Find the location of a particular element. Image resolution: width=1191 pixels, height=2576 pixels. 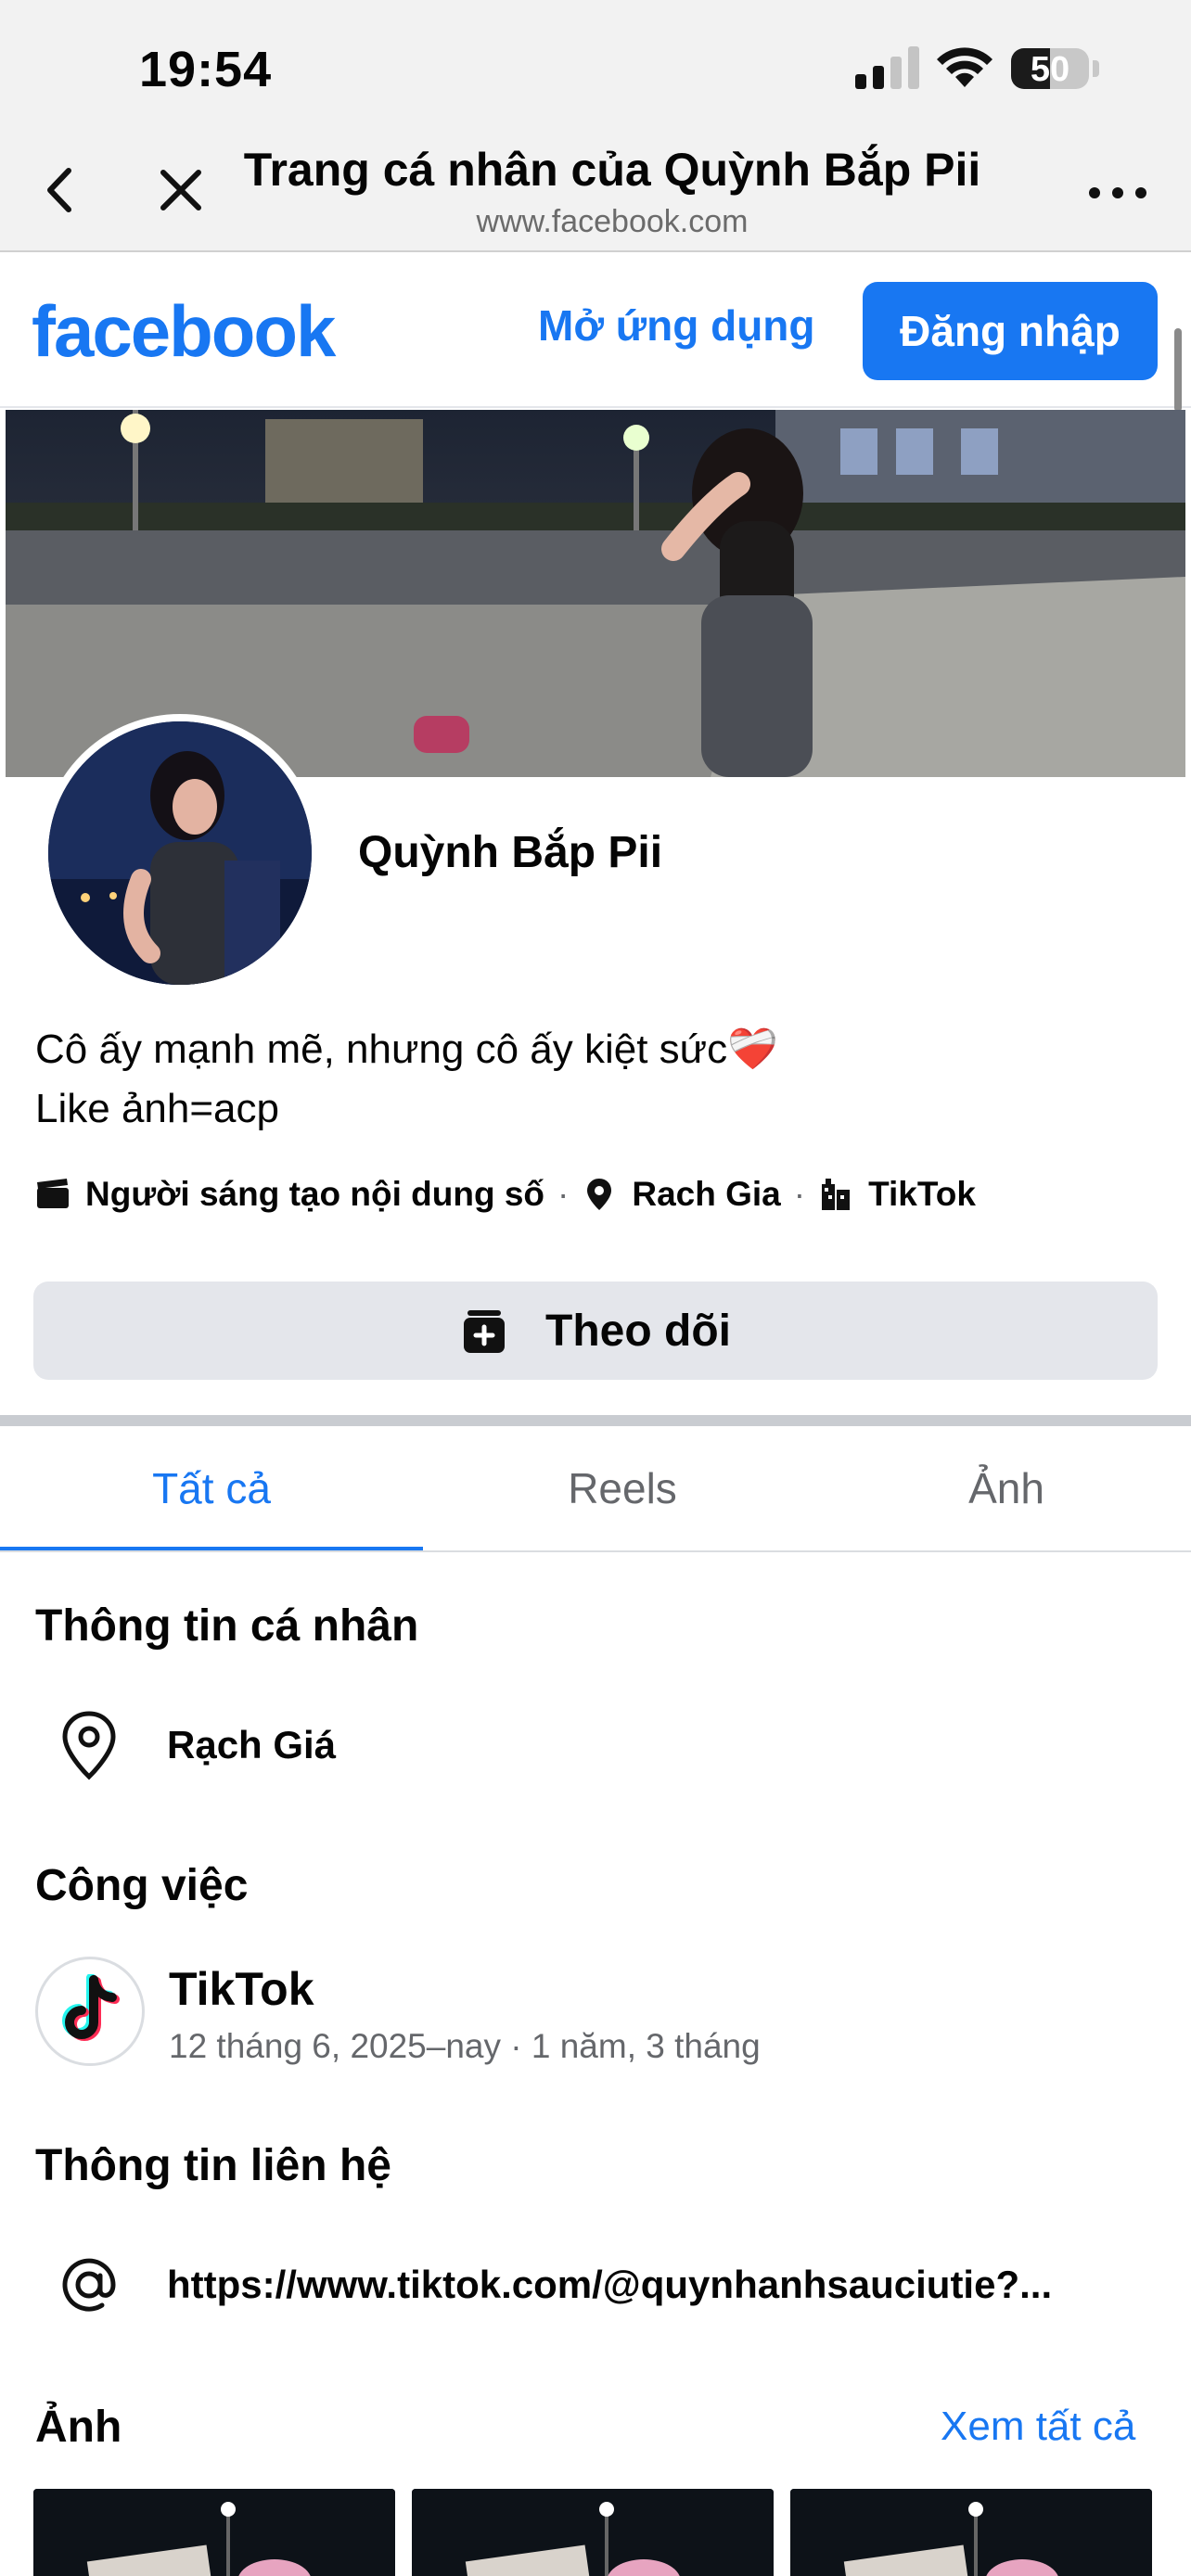

browser-url: www.facebook.com is located at coordinates (612, 222).